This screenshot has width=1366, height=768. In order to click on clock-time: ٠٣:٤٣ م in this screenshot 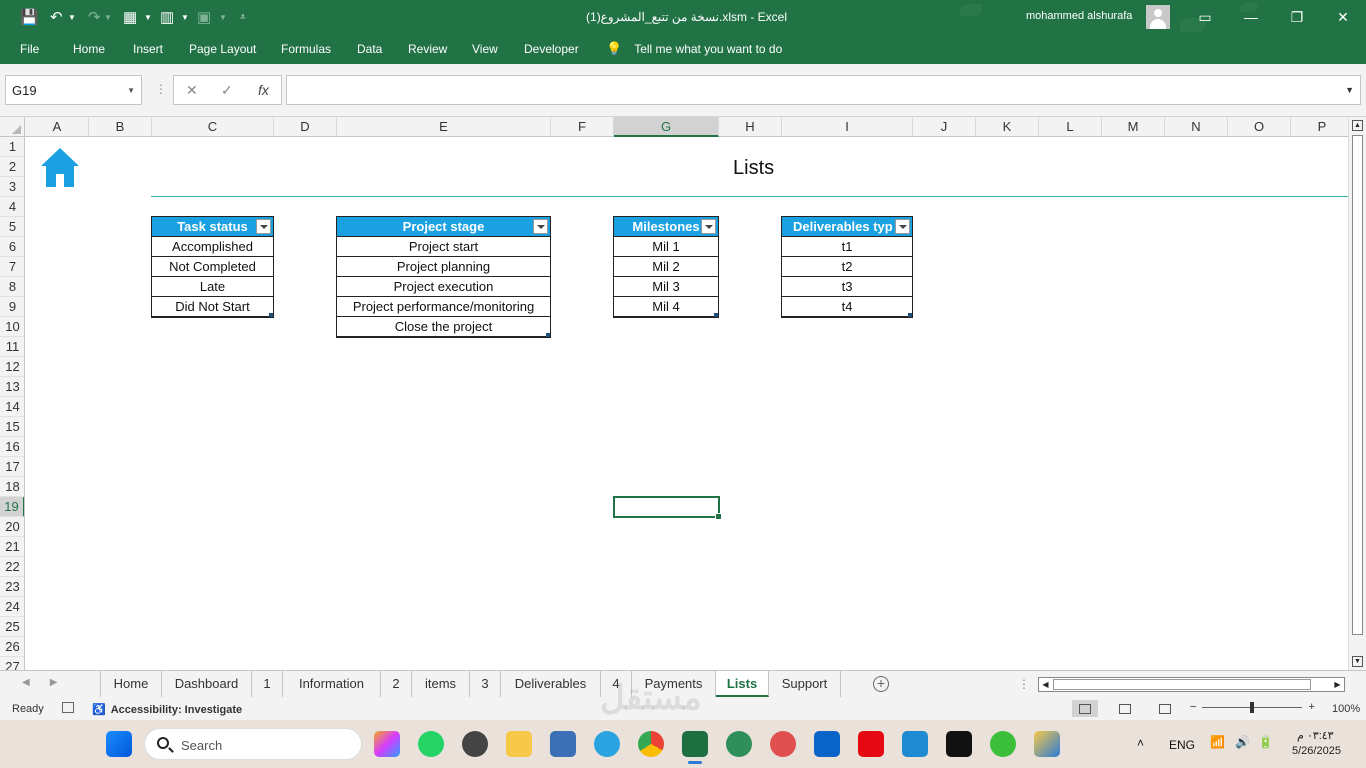, I will do `click(1315, 735)`.